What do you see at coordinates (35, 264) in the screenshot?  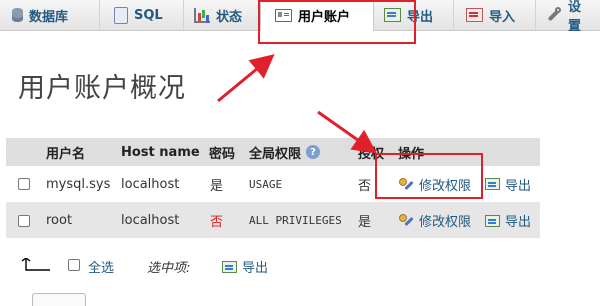 I see `arrow-up-icon` at bounding box center [35, 264].